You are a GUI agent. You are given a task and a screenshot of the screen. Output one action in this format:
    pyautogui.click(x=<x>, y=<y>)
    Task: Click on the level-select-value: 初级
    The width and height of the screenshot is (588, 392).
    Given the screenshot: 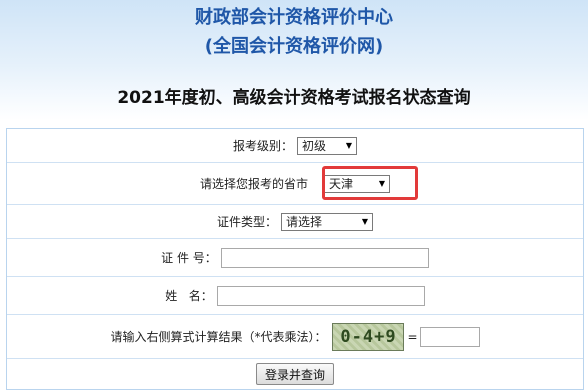 What is the action you would take?
    pyautogui.click(x=314, y=146)
    